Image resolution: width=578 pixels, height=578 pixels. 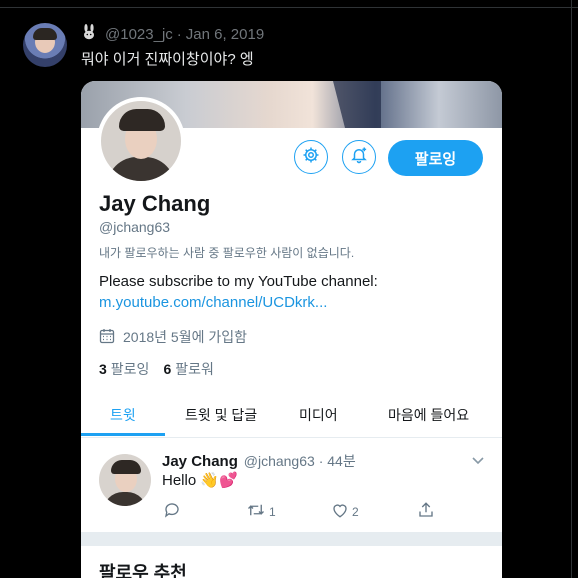 I want to click on active-tab-indicator, so click(x=123, y=434).